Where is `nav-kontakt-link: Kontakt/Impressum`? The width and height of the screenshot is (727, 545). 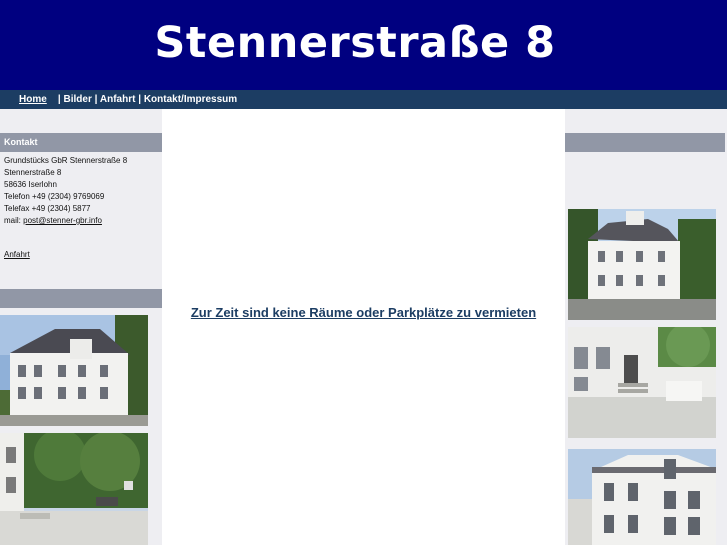 nav-kontakt-link: Kontakt/Impressum is located at coordinates (190, 99).